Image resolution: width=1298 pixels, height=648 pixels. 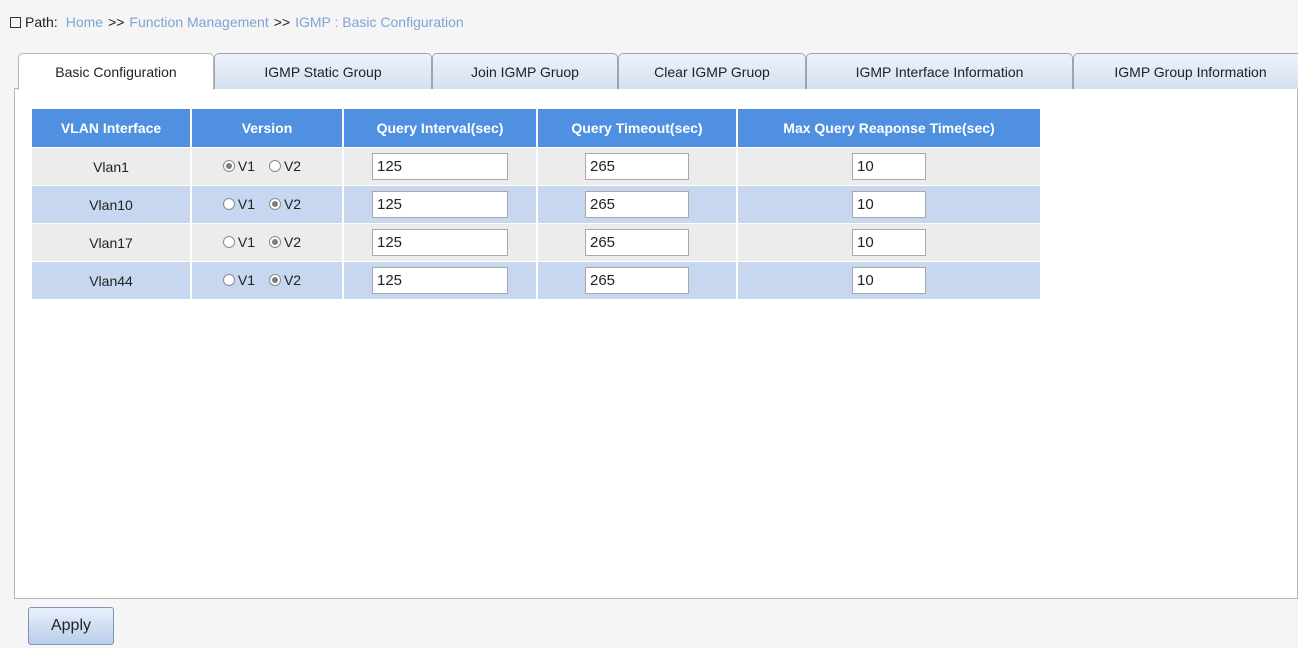 I want to click on apply-button: Apply, so click(x=71, y=626).